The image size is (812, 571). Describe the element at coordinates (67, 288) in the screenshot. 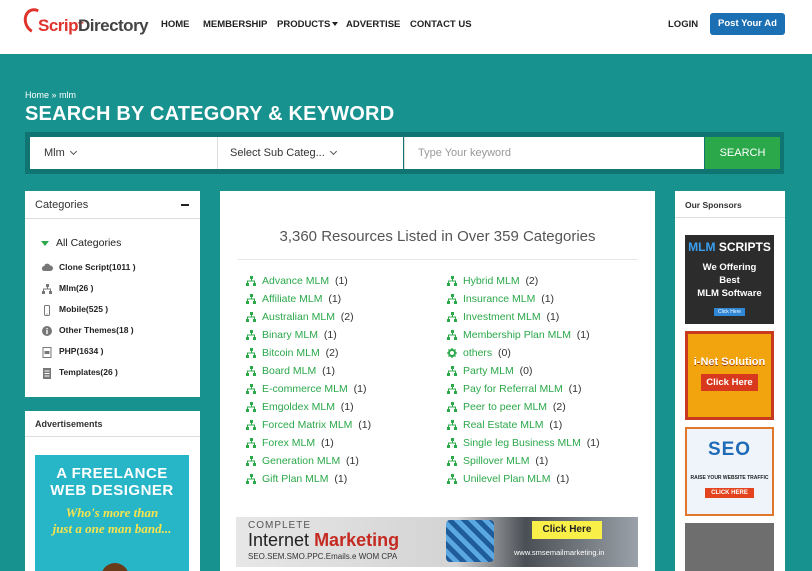

I see `sidebar-item-mlm: Mlm(26 )` at that location.